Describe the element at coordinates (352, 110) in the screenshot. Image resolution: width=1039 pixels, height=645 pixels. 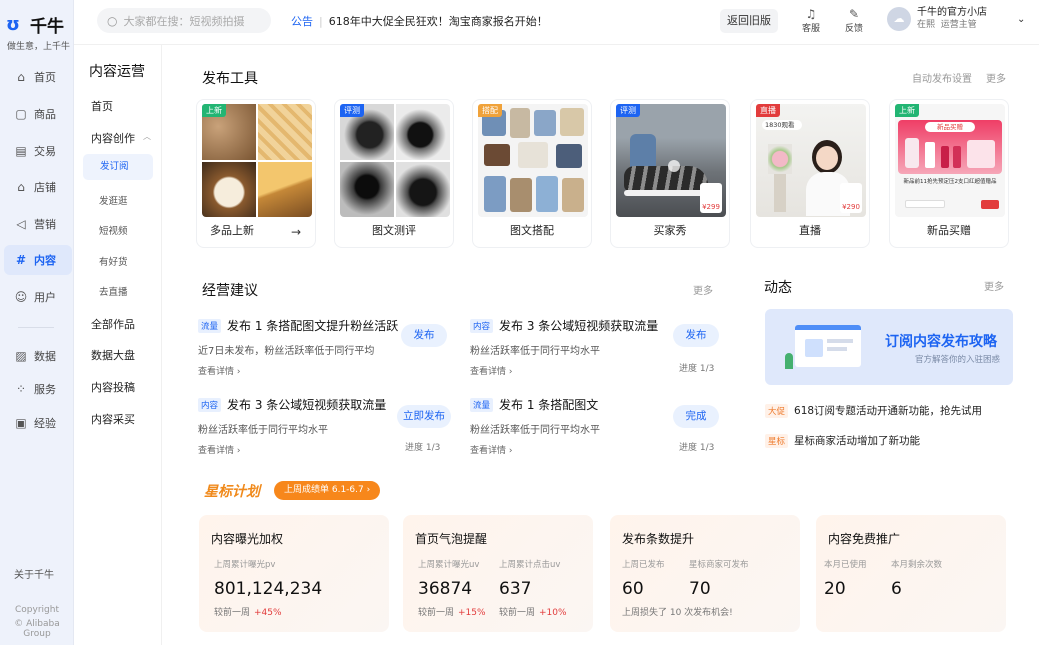
I see `card-badge: 评测` at that location.